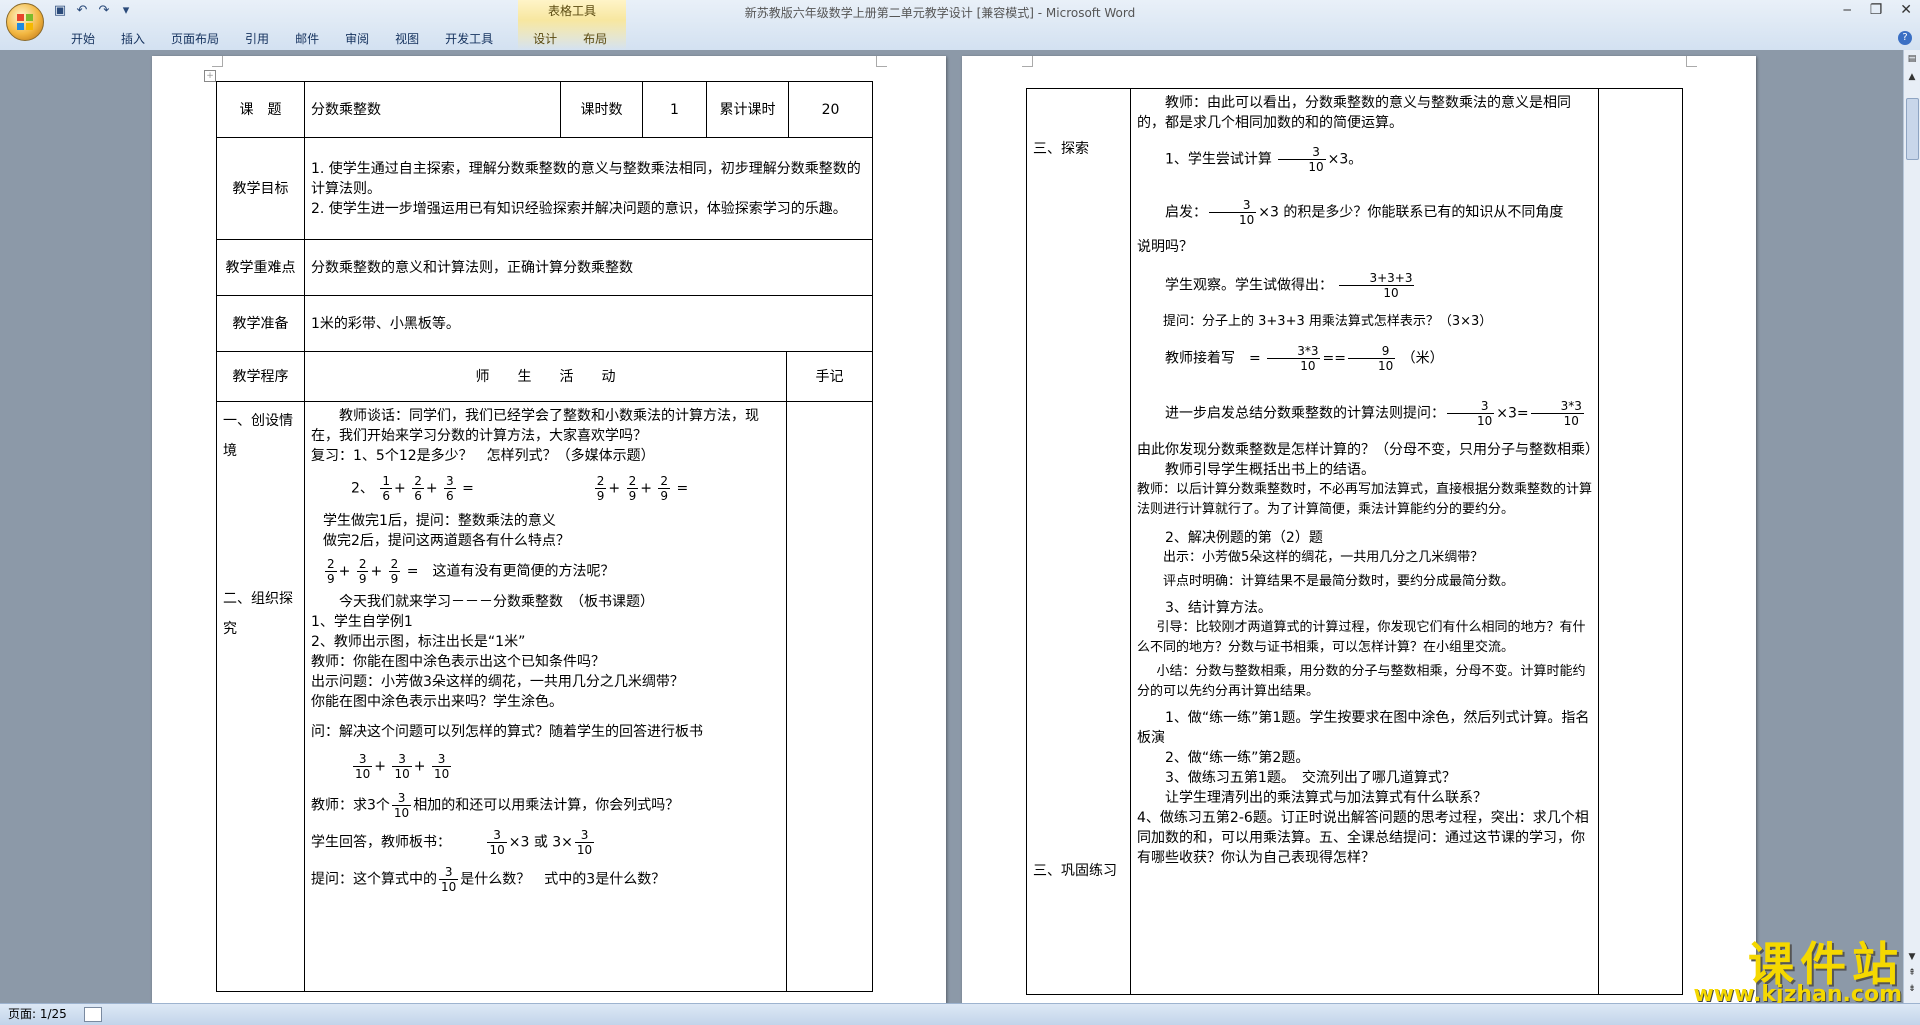 Image resolution: width=1920 pixels, height=1025 pixels. Describe the element at coordinates (1912, 973) in the screenshot. I see `previous-page-icon: ⇞` at that location.